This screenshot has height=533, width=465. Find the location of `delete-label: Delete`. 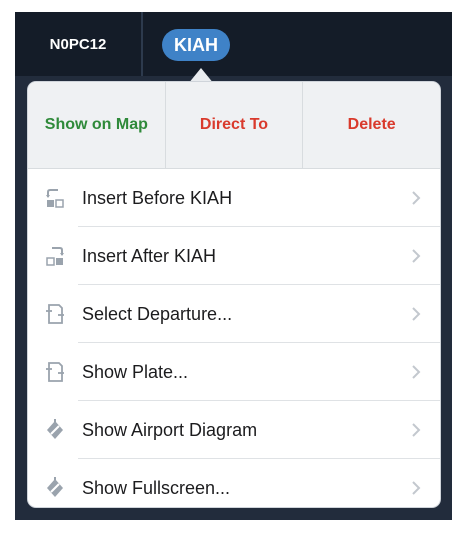

delete-label: Delete is located at coordinates (371, 124).